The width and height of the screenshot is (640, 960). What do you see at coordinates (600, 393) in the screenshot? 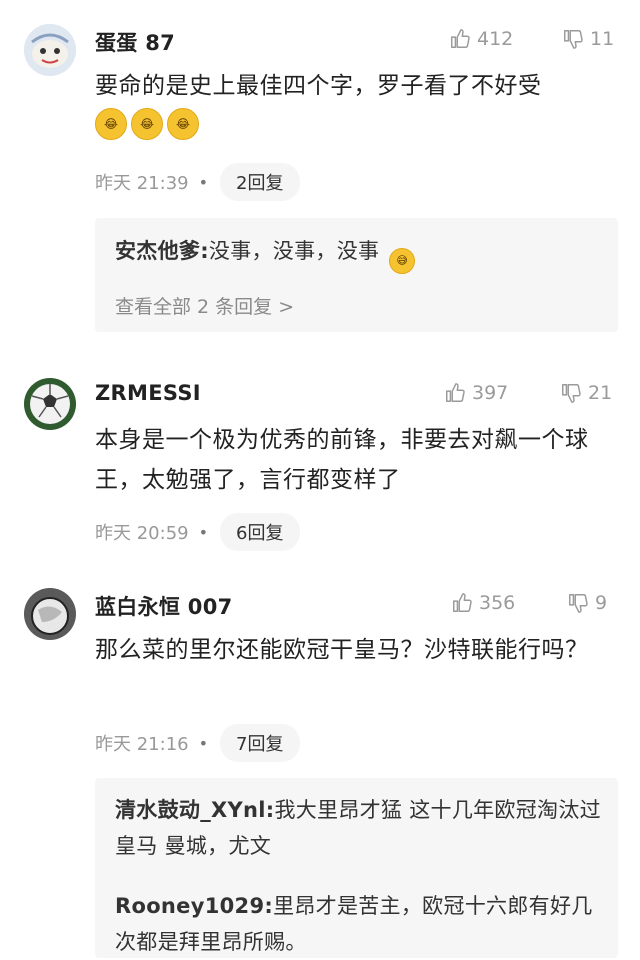
I see `dislike-count: 21` at bounding box center [600, 393].